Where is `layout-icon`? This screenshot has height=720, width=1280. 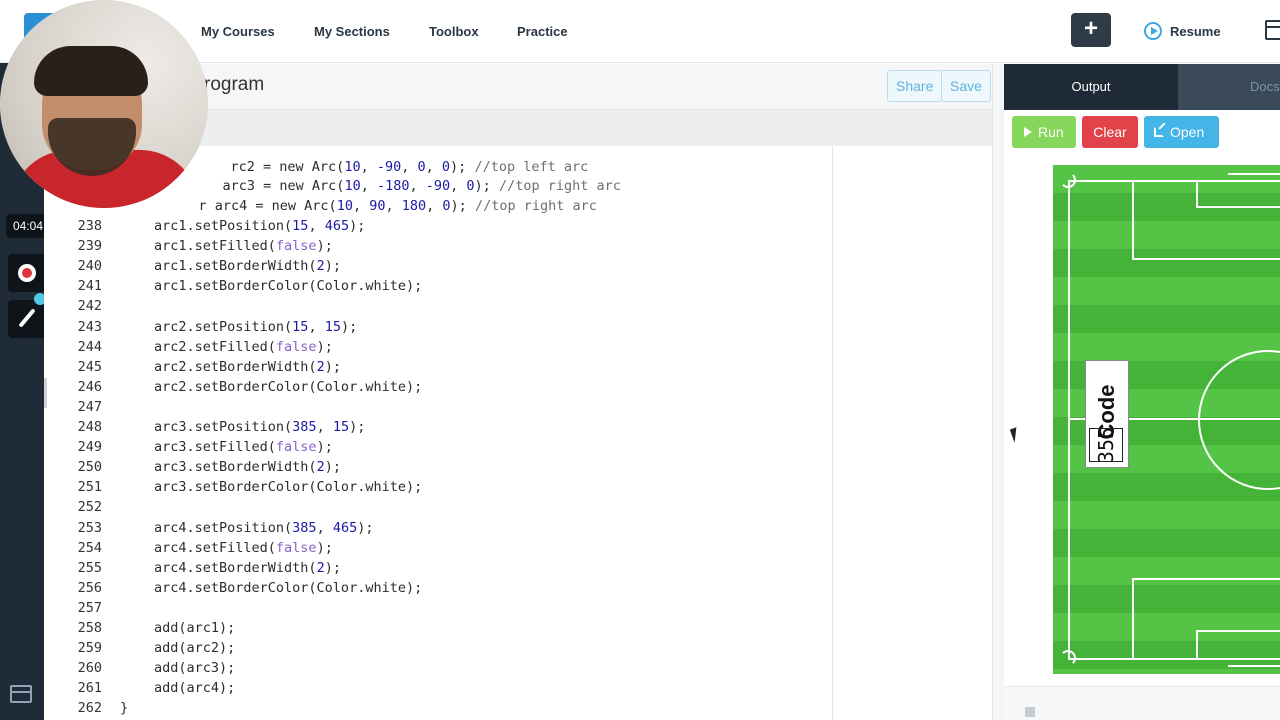
layout-icon is located at coordinates (1272, 30).